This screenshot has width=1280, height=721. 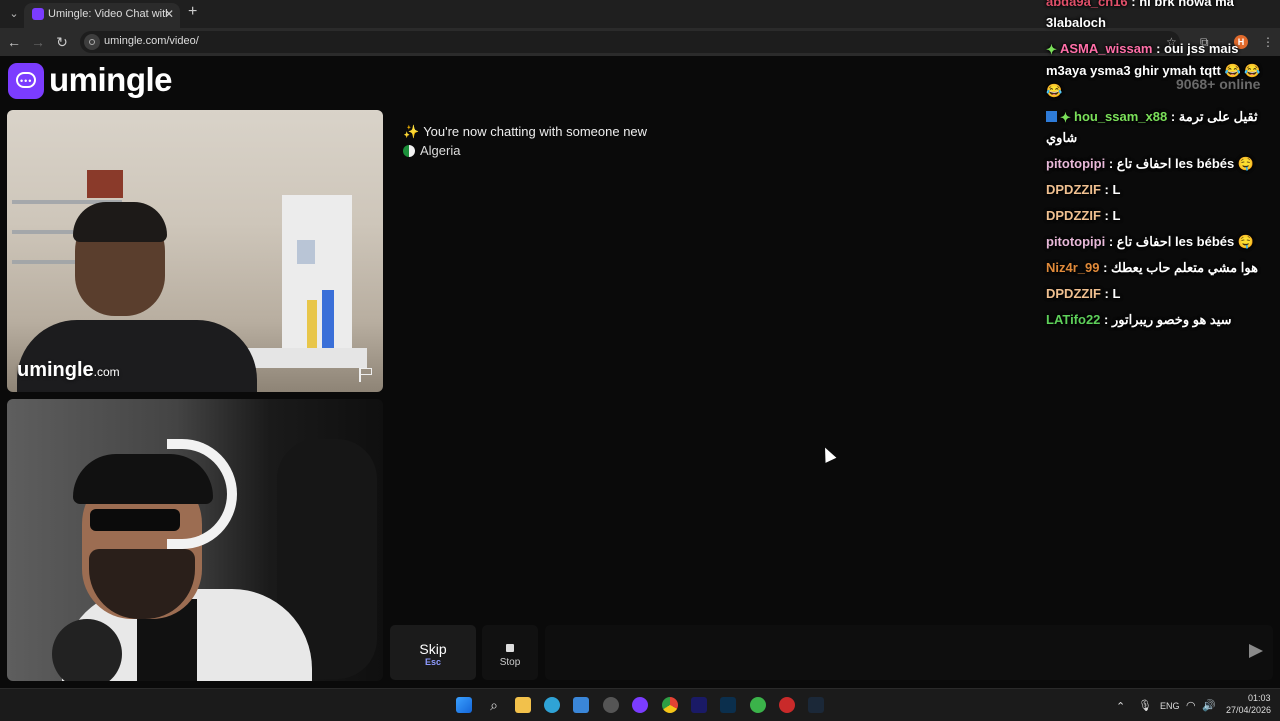 I want to click on language-indicator: ENG, so click(x=1170, y=706).